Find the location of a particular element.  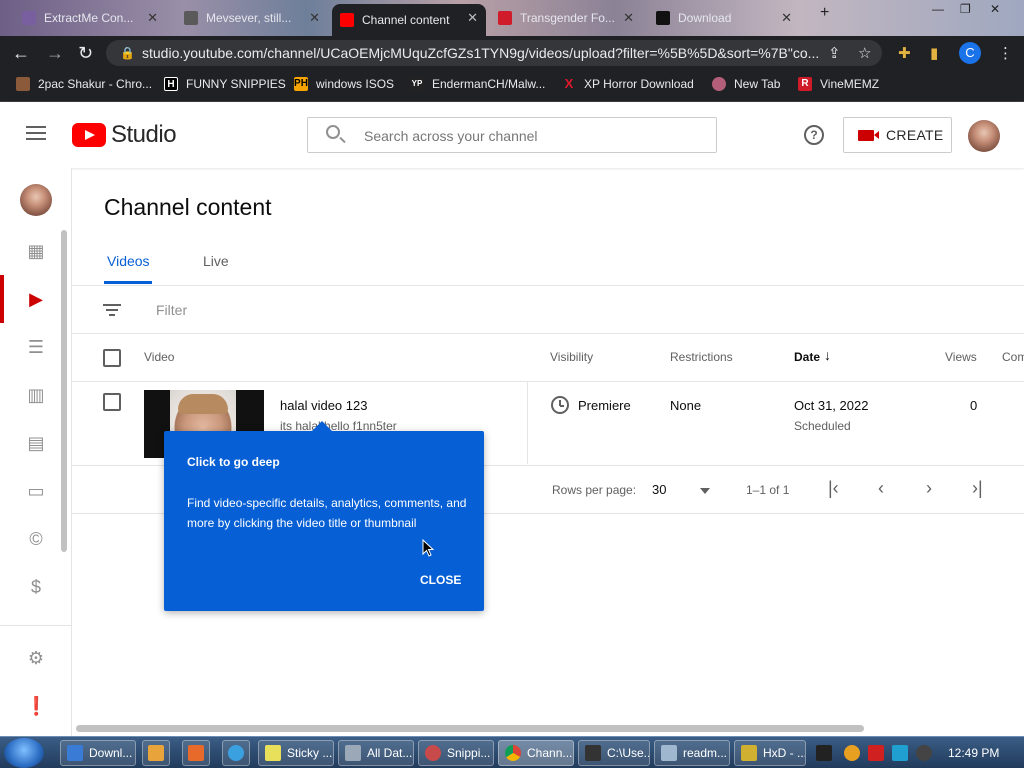

browser-tab: Transgender Fo... ✕ is located at coordinates (566, 18).